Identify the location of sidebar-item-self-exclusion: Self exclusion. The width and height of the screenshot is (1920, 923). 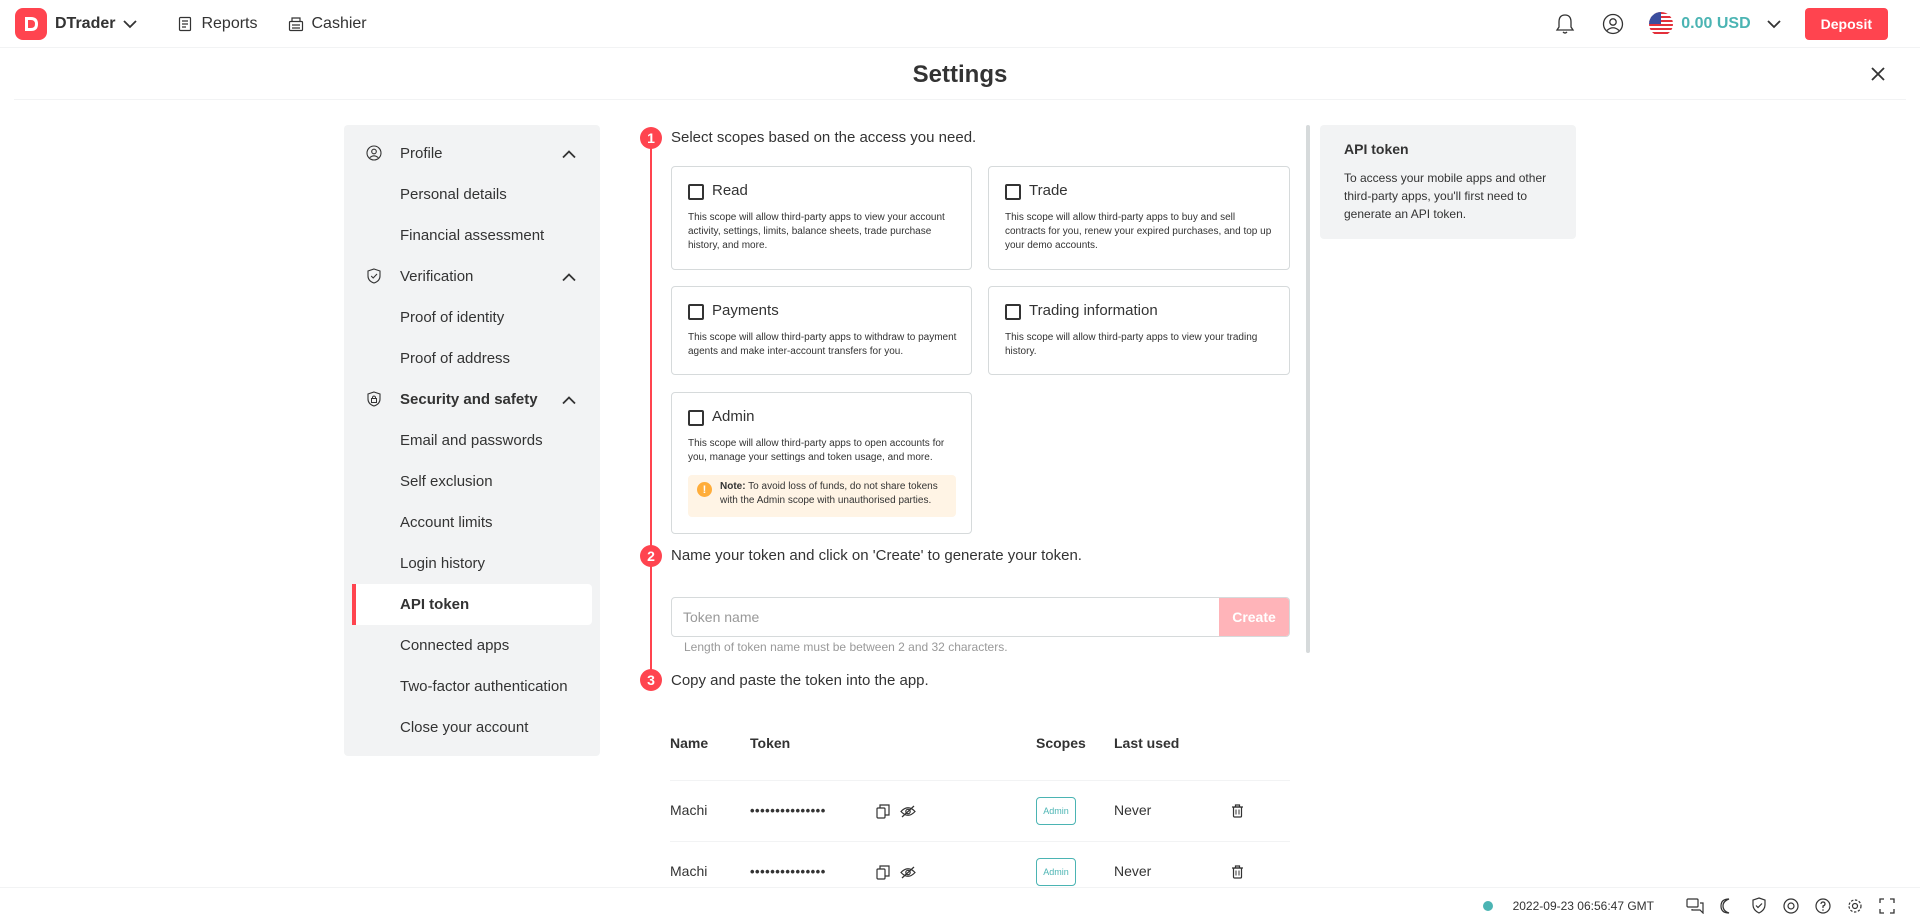
(472, 481).